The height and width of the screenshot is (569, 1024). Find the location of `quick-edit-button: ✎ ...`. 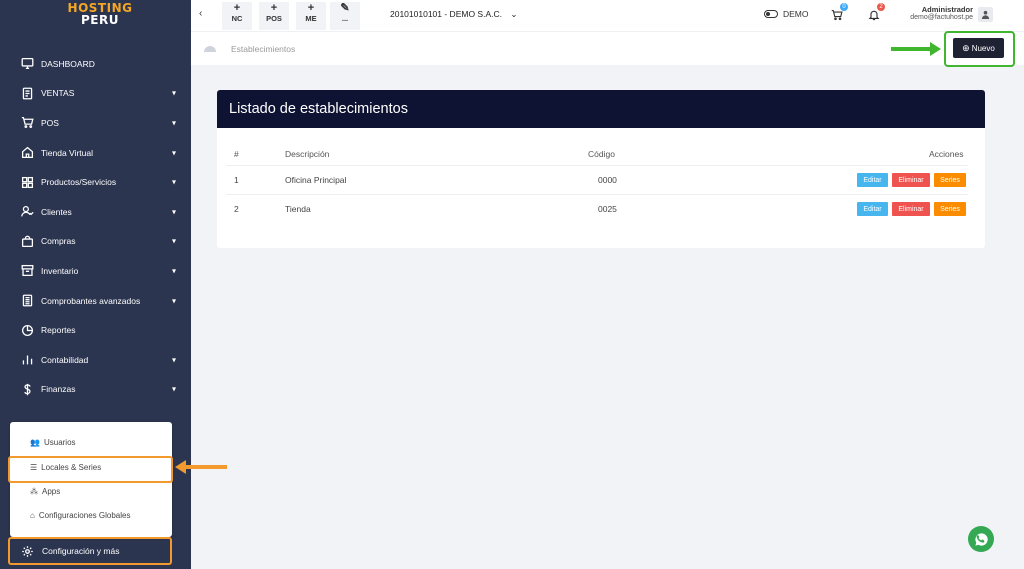

quick-edit-button: ✎ ... is located at coordinates (345, 16).